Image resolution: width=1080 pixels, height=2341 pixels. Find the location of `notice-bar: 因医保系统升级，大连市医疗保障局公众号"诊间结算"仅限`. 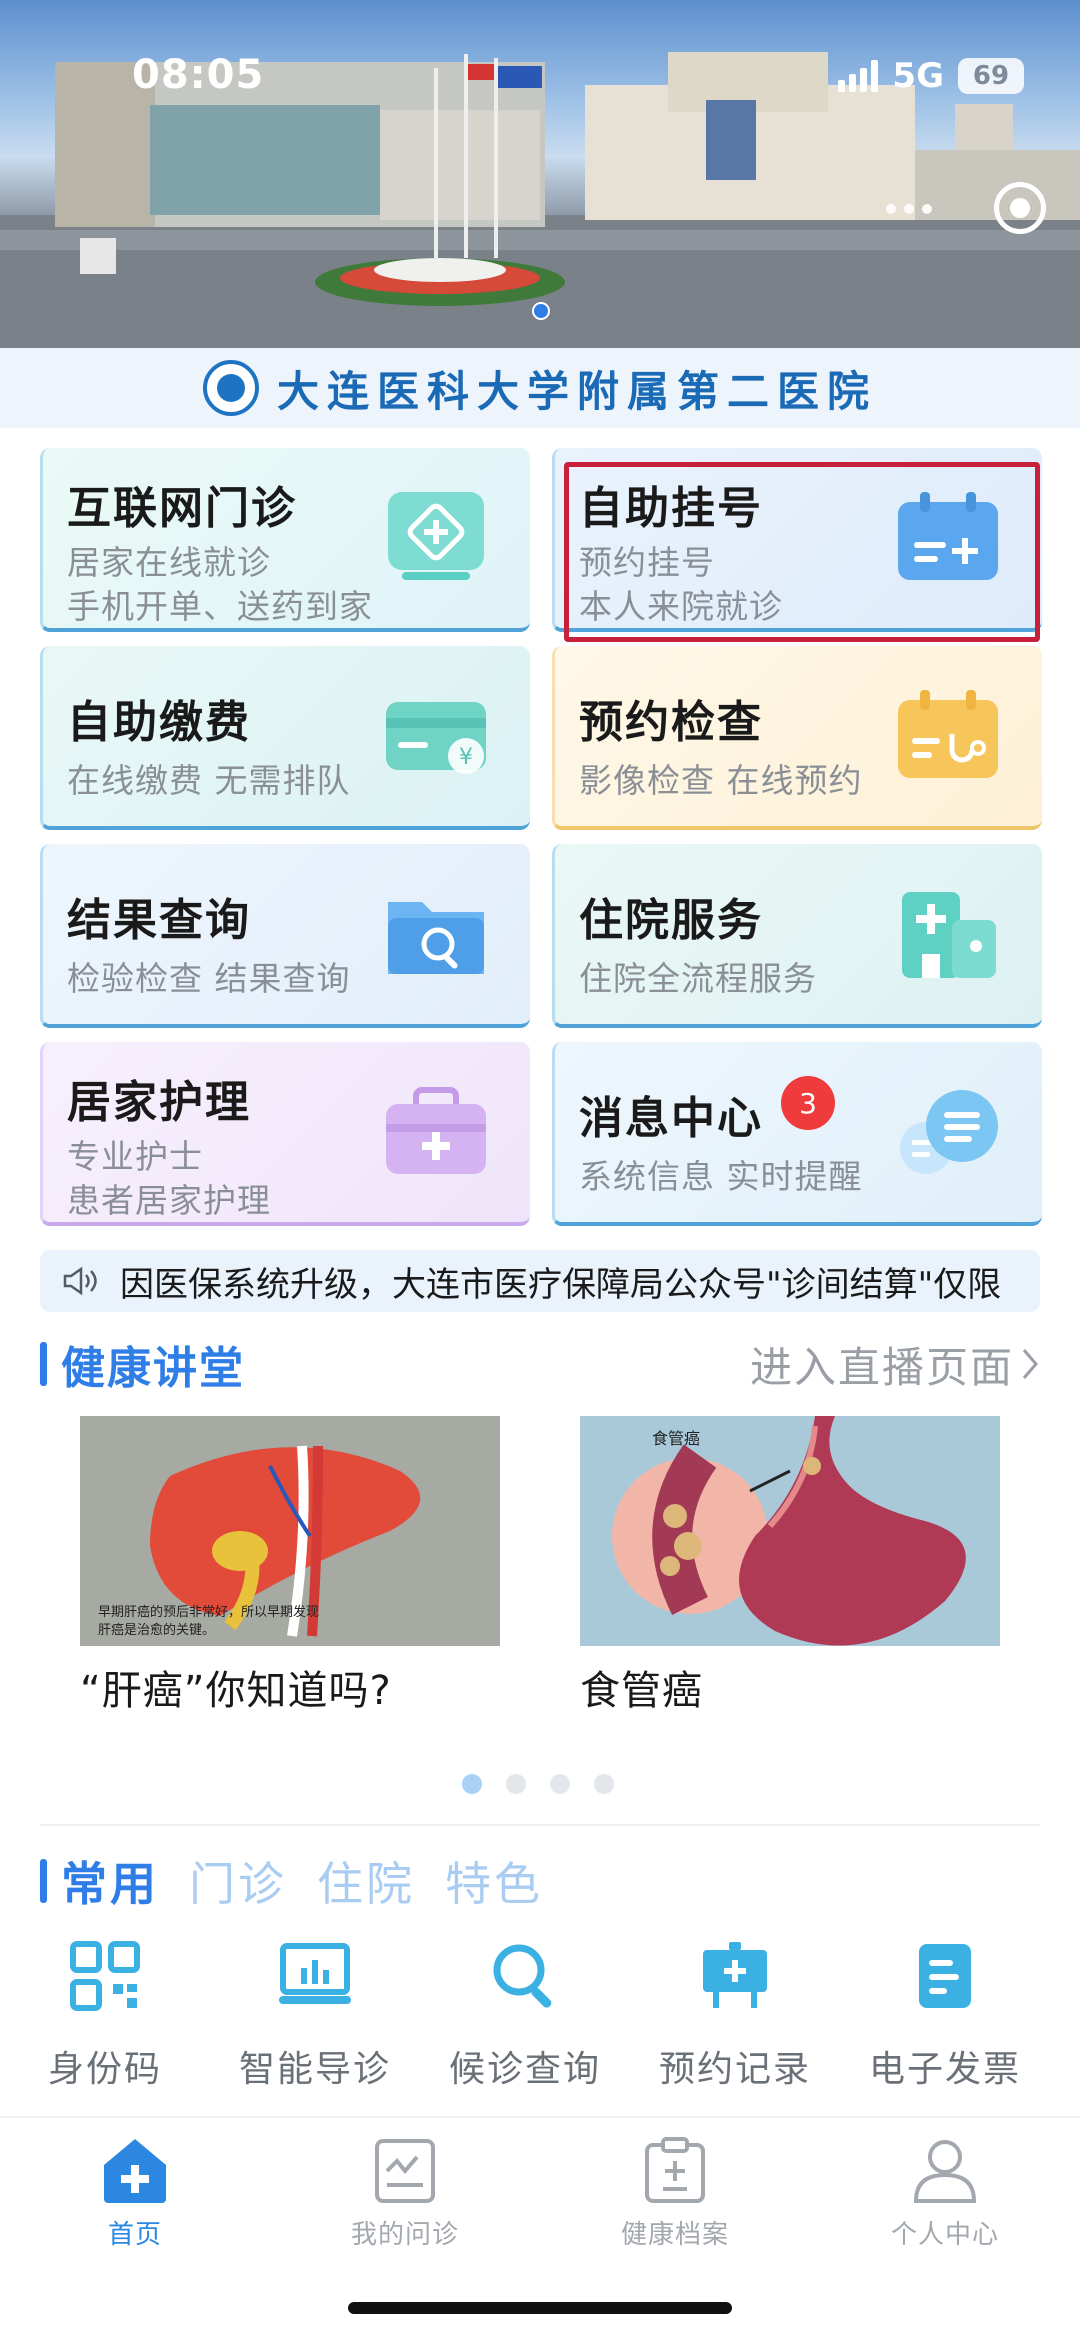

notice-bar: 因医保系统升级，大连市医疗保障局公众号"诊间结算"仅限 is located at coordinates (540, 1281).